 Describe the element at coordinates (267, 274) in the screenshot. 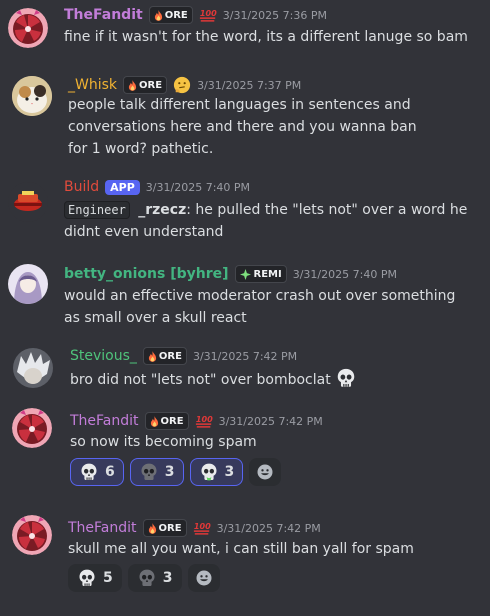

I see `guild-tag-label: REMI` at that location.